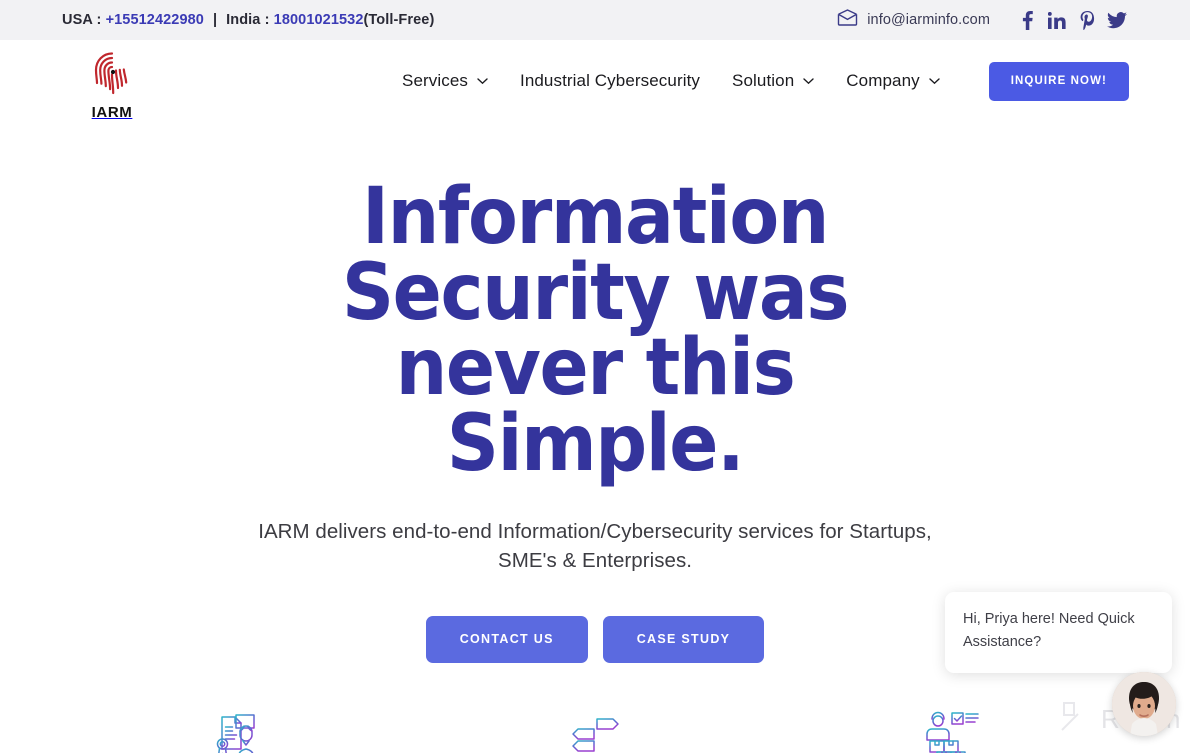 The image size is (1190, 753). I want to click on site-logo: IARM, so click(112, 85).